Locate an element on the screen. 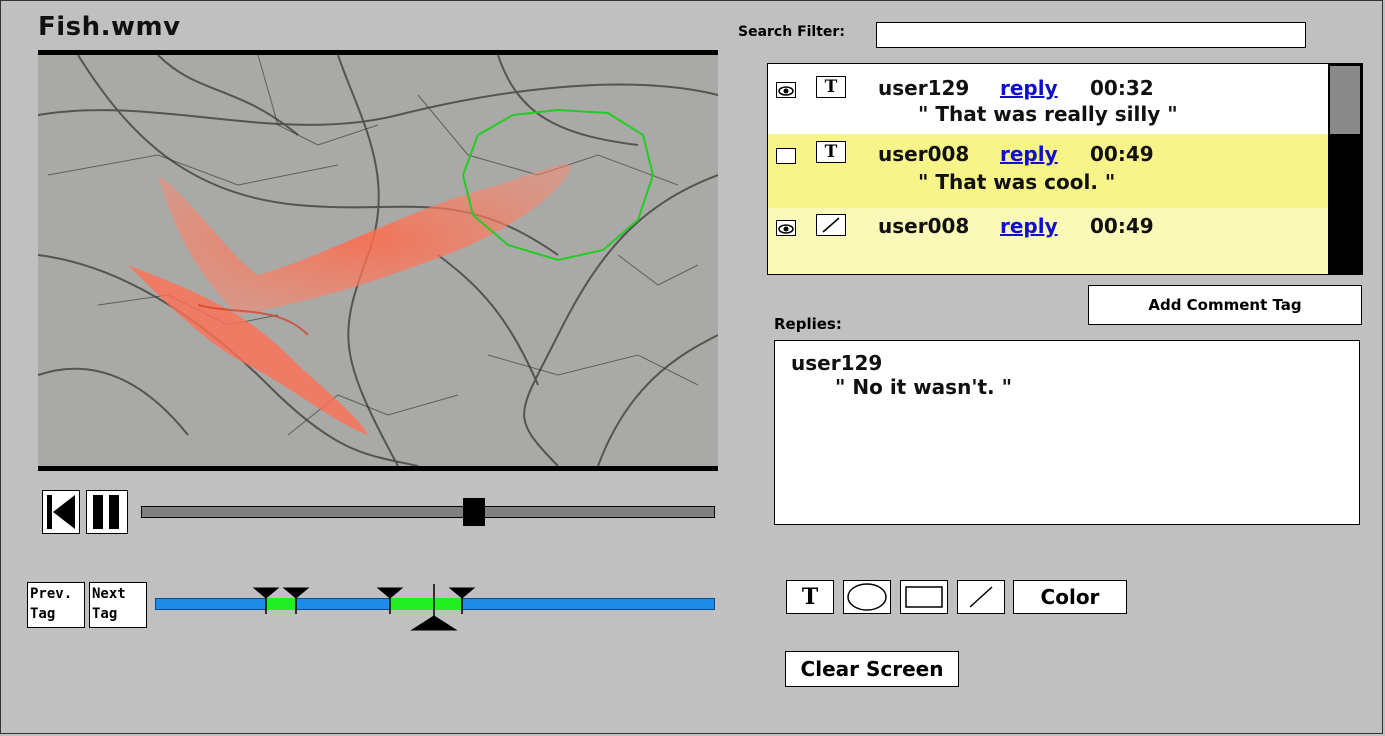 Image resolution: width=1385 pixels, height=736 pixels. text-tool-button: T is located at coordinates (810, 597).